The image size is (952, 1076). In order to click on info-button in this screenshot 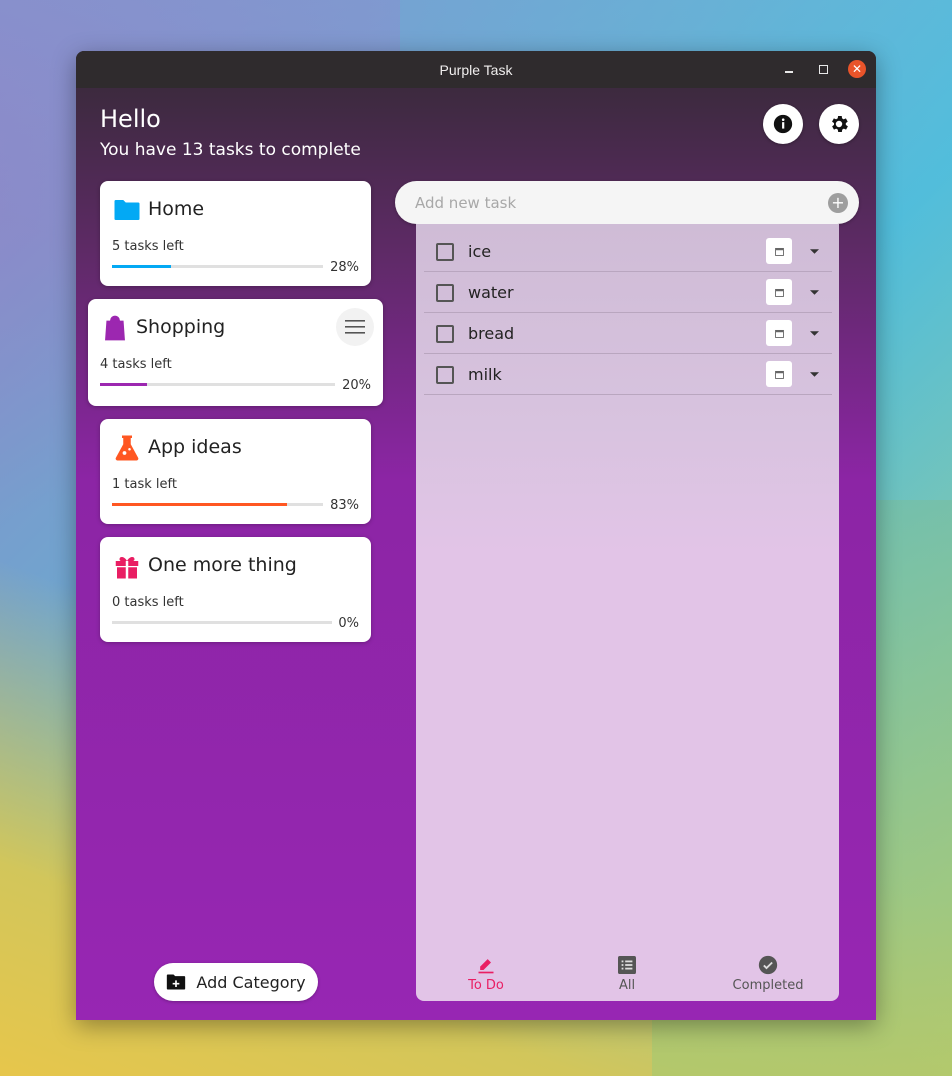, I will do `click(783, 124)`.